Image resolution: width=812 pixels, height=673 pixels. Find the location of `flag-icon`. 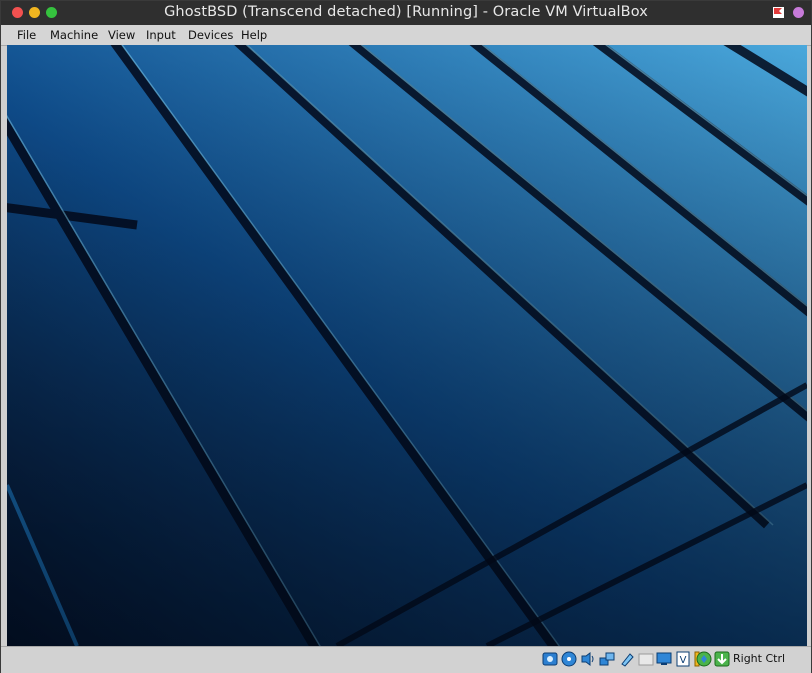

flag-icon is located at coordinates (778, 12).